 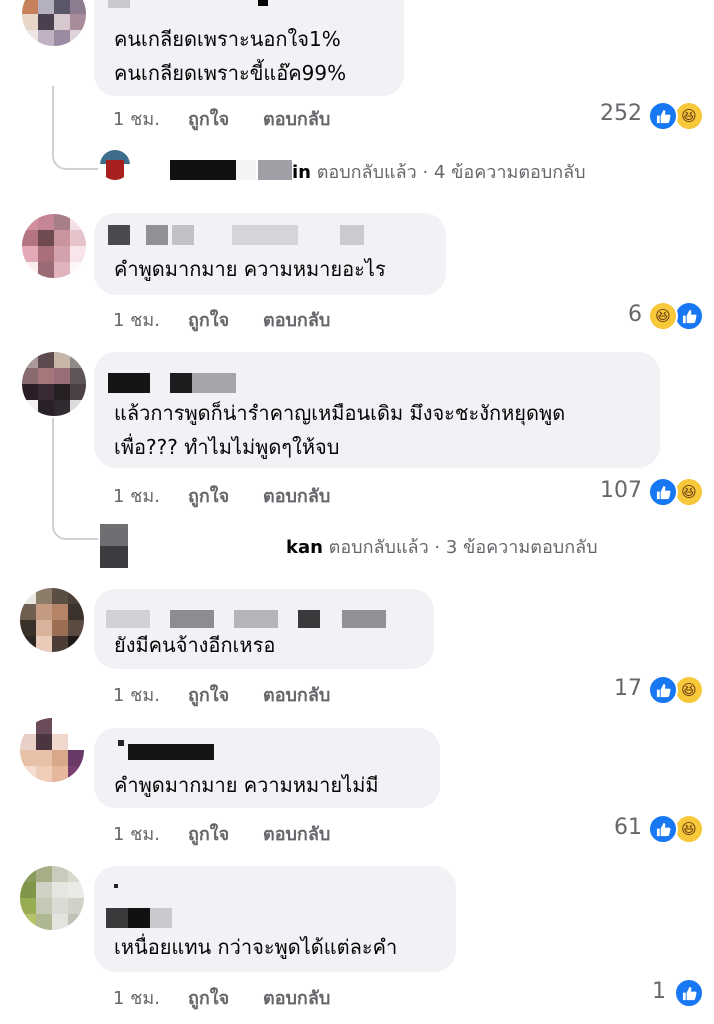 What do you see at coordinates (626, 991) in the screenshot?
I see `reaction-count: 1` at bounding box center [626, 991].